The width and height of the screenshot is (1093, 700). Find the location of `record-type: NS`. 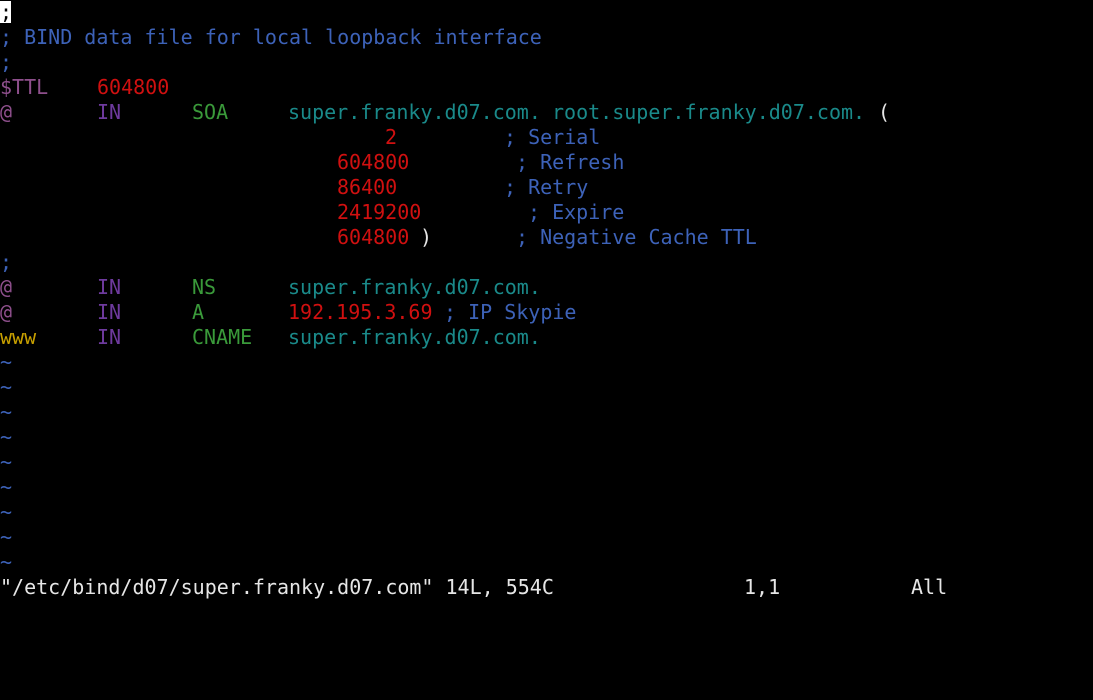

record-type: NS is located at coordinates (204, 287).